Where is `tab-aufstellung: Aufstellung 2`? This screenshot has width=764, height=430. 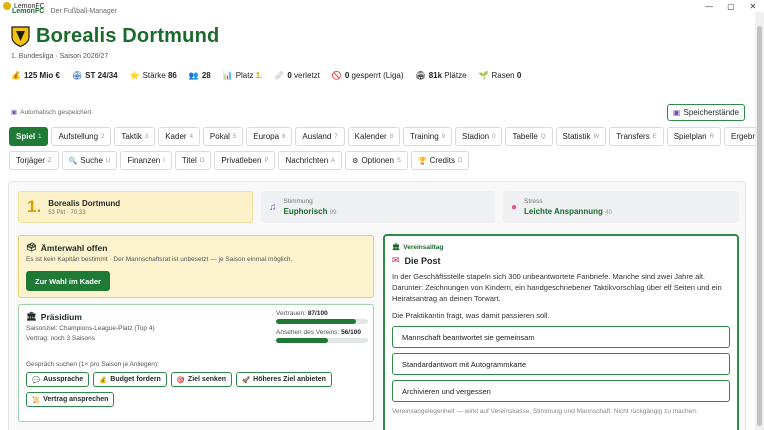 tab-aufstellung: Aufstellung 2 is located at coordinates (81, 136).